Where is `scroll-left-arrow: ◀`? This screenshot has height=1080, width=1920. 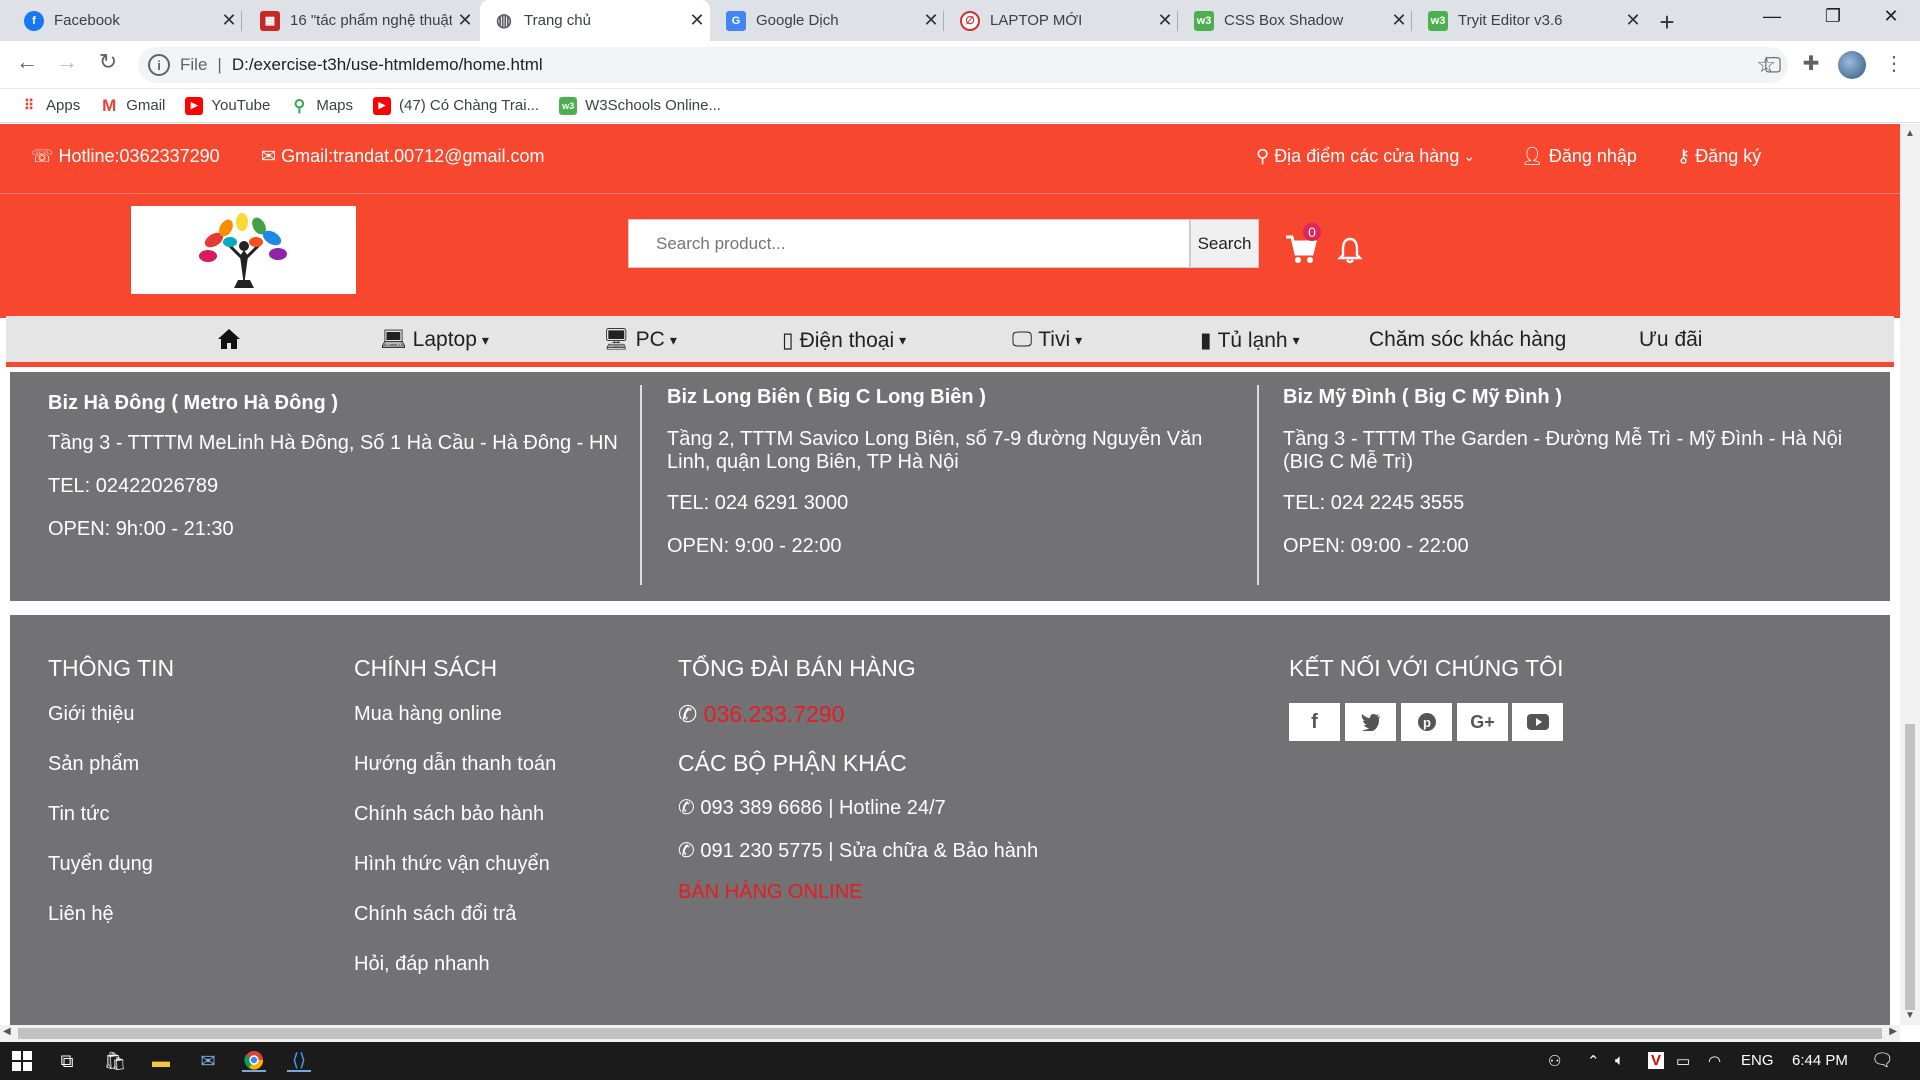
scroll-left-arrow: ◀ is located at coordinates (7, 1031).